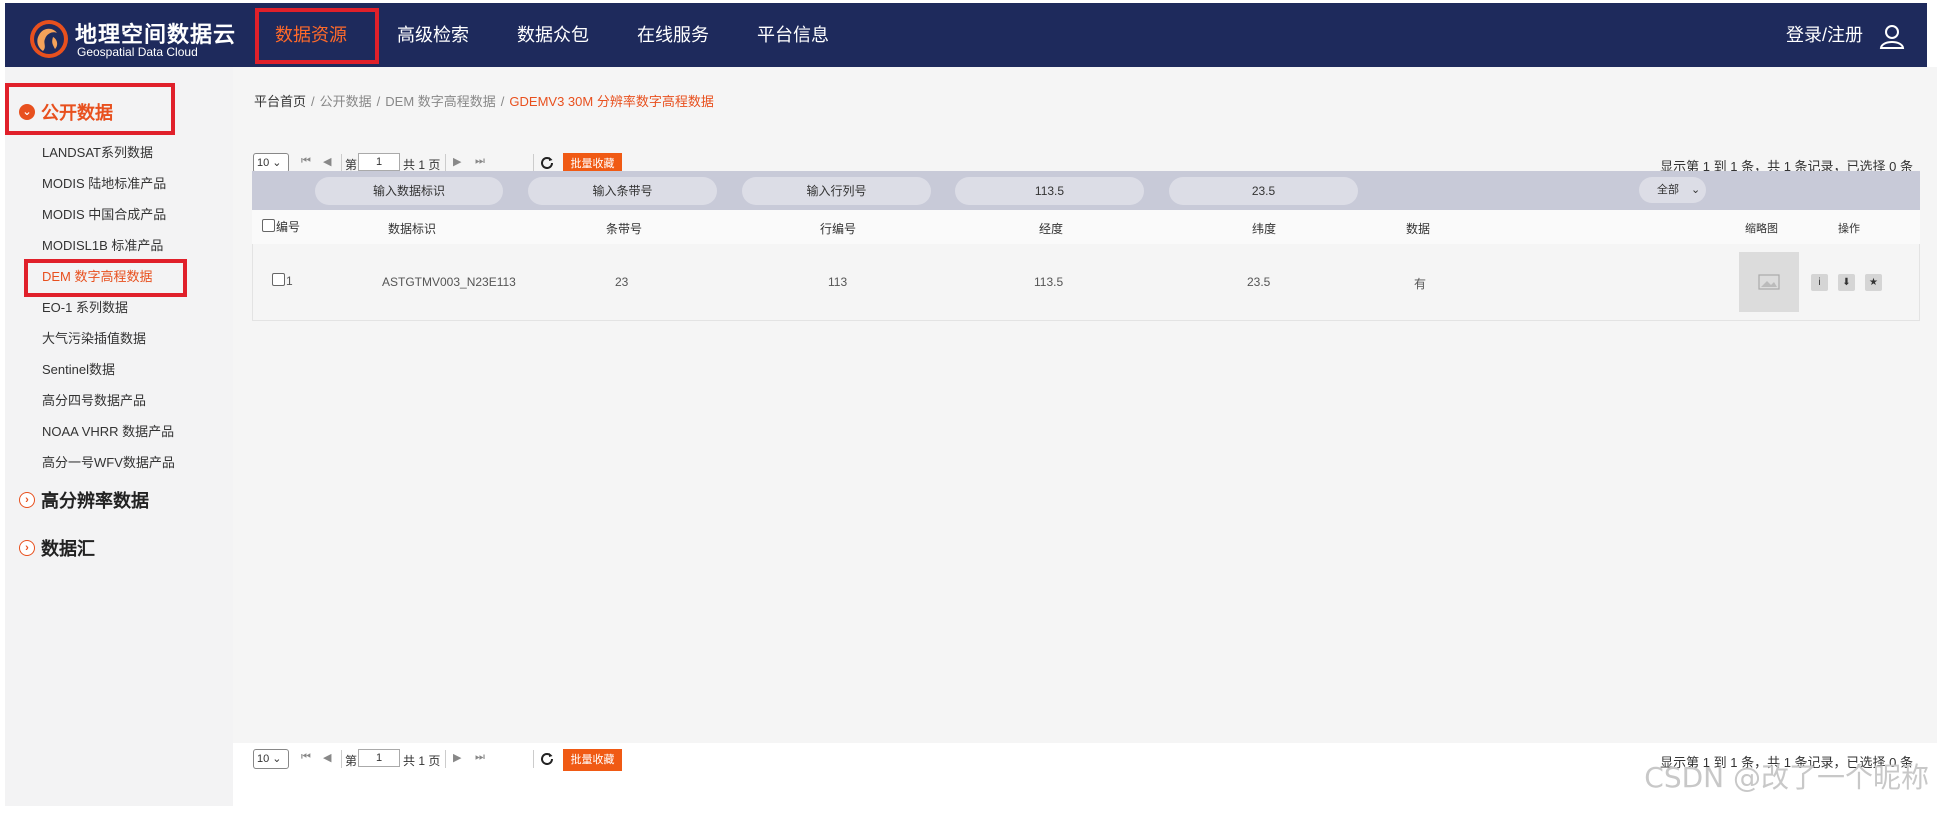  What do you see at coordinates (1824, 35) in the screenshot?
I see `login-register-link: 登录/注册` at bounding box center [1824, 35].